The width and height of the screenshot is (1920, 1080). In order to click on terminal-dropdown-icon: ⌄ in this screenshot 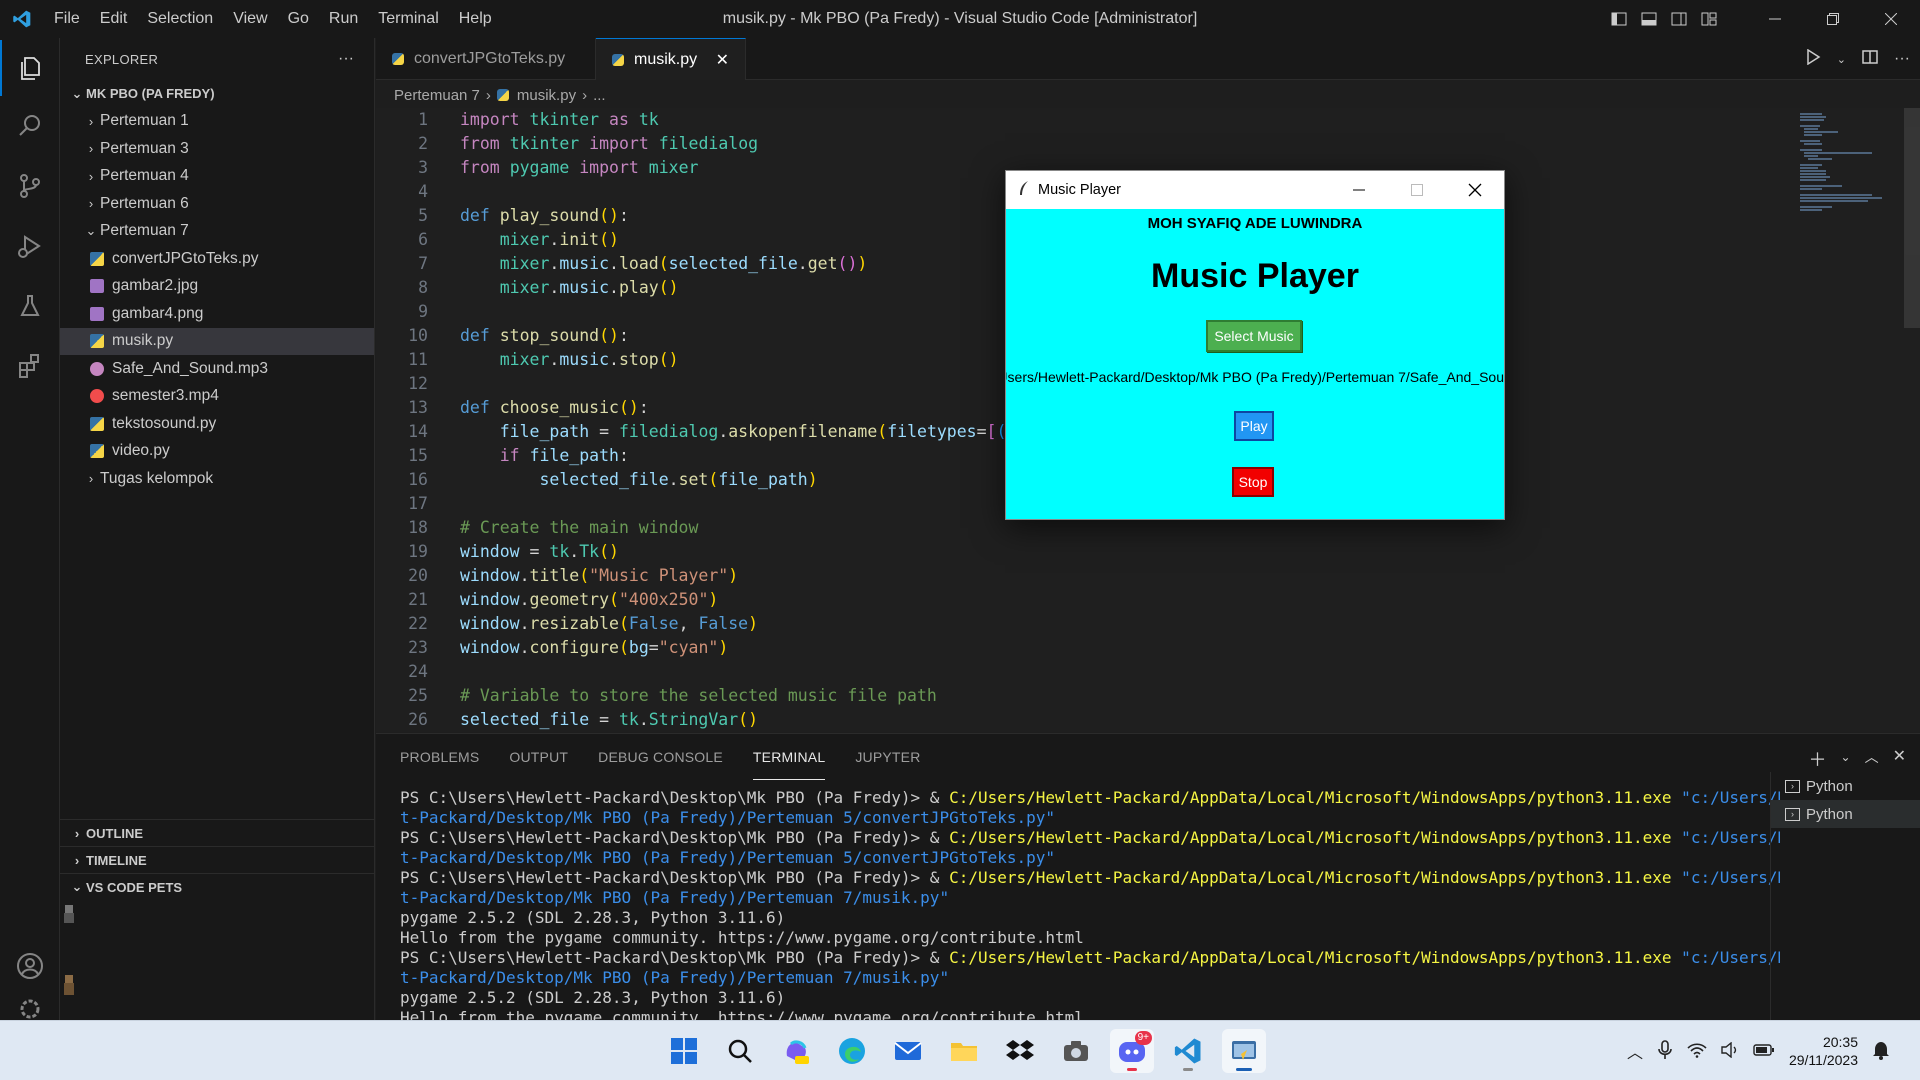, I will do `click(1846, 759)`.